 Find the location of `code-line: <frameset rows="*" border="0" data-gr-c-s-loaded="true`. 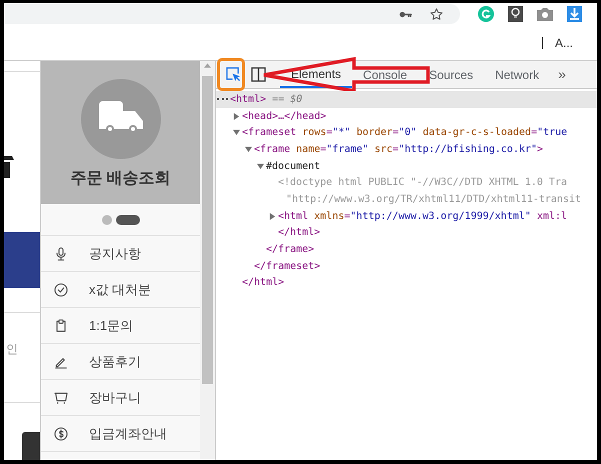

code-line: <frameset rows="*" border="0" data-gr-c-s-loaded="true is located at coordinates (405, 133).